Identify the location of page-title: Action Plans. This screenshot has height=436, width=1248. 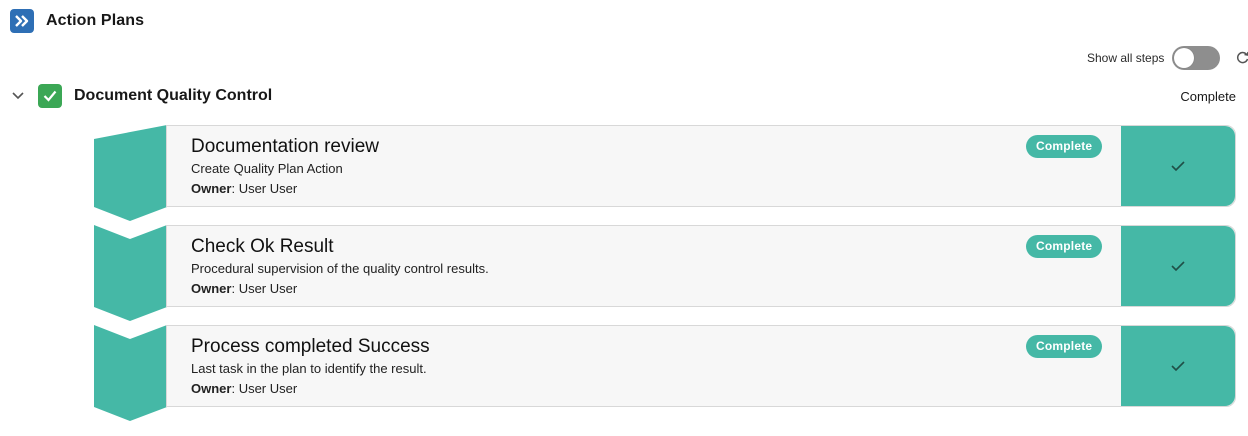
(95, 20).